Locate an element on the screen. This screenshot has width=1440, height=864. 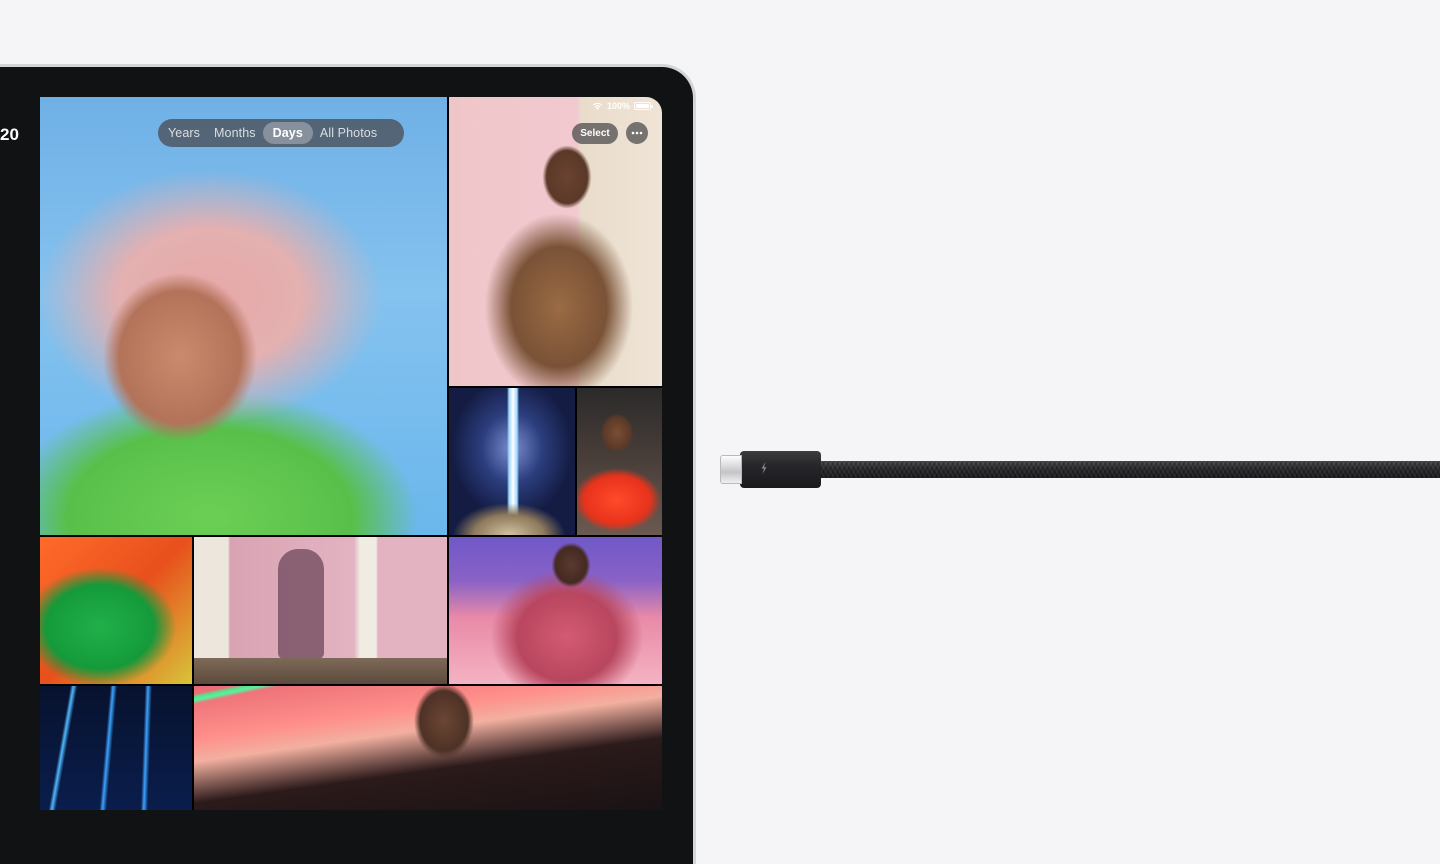
more-button is located at coordinates (637, 133).